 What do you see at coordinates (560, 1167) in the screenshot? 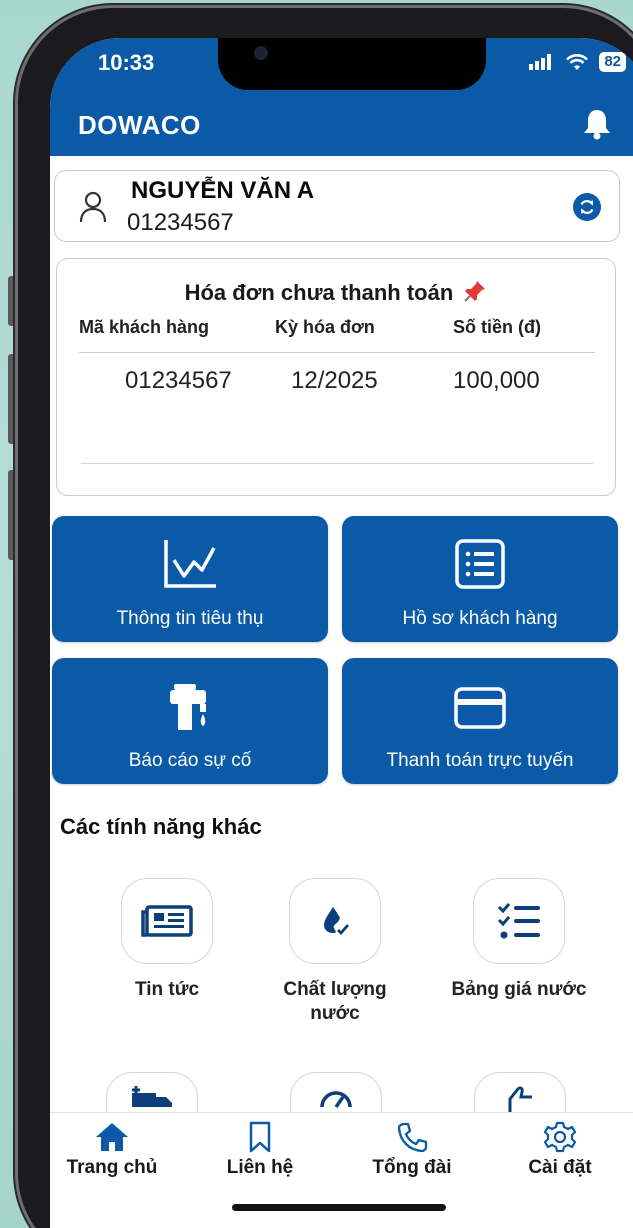
I see `nav-label: Cài đặt` at bounding box center [560, 1167].